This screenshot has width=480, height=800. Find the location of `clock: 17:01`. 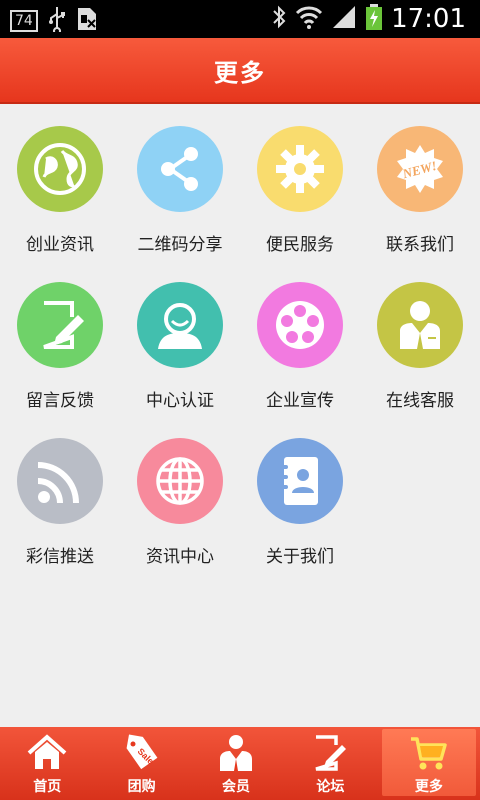

clock: 17:01 is located at coordinates (428, 19).